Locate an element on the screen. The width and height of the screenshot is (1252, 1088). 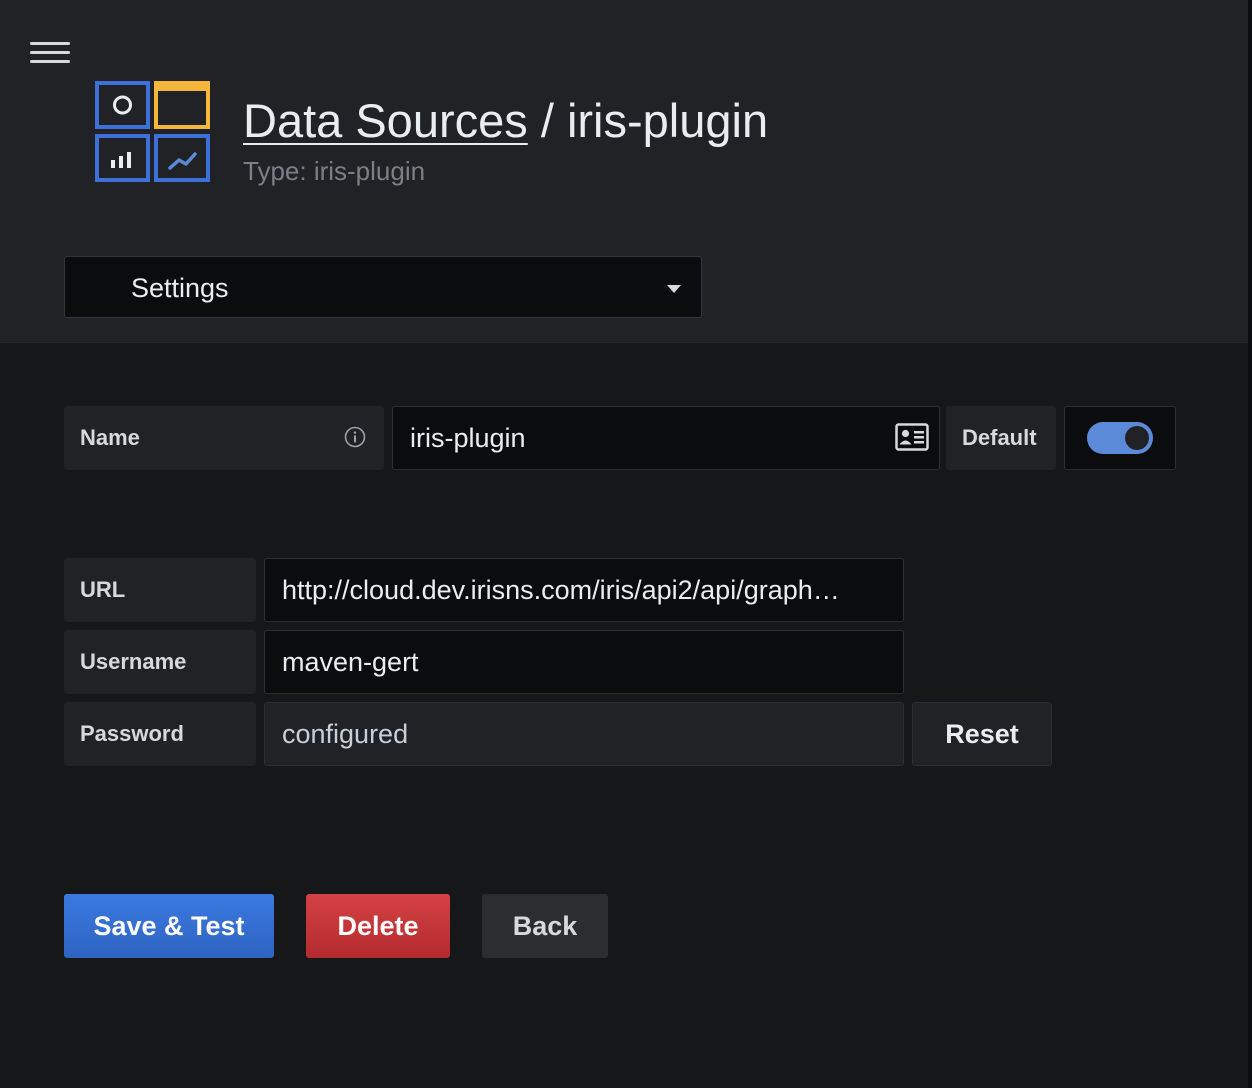
default-toggle-track is located at coordinates (1120, 438).